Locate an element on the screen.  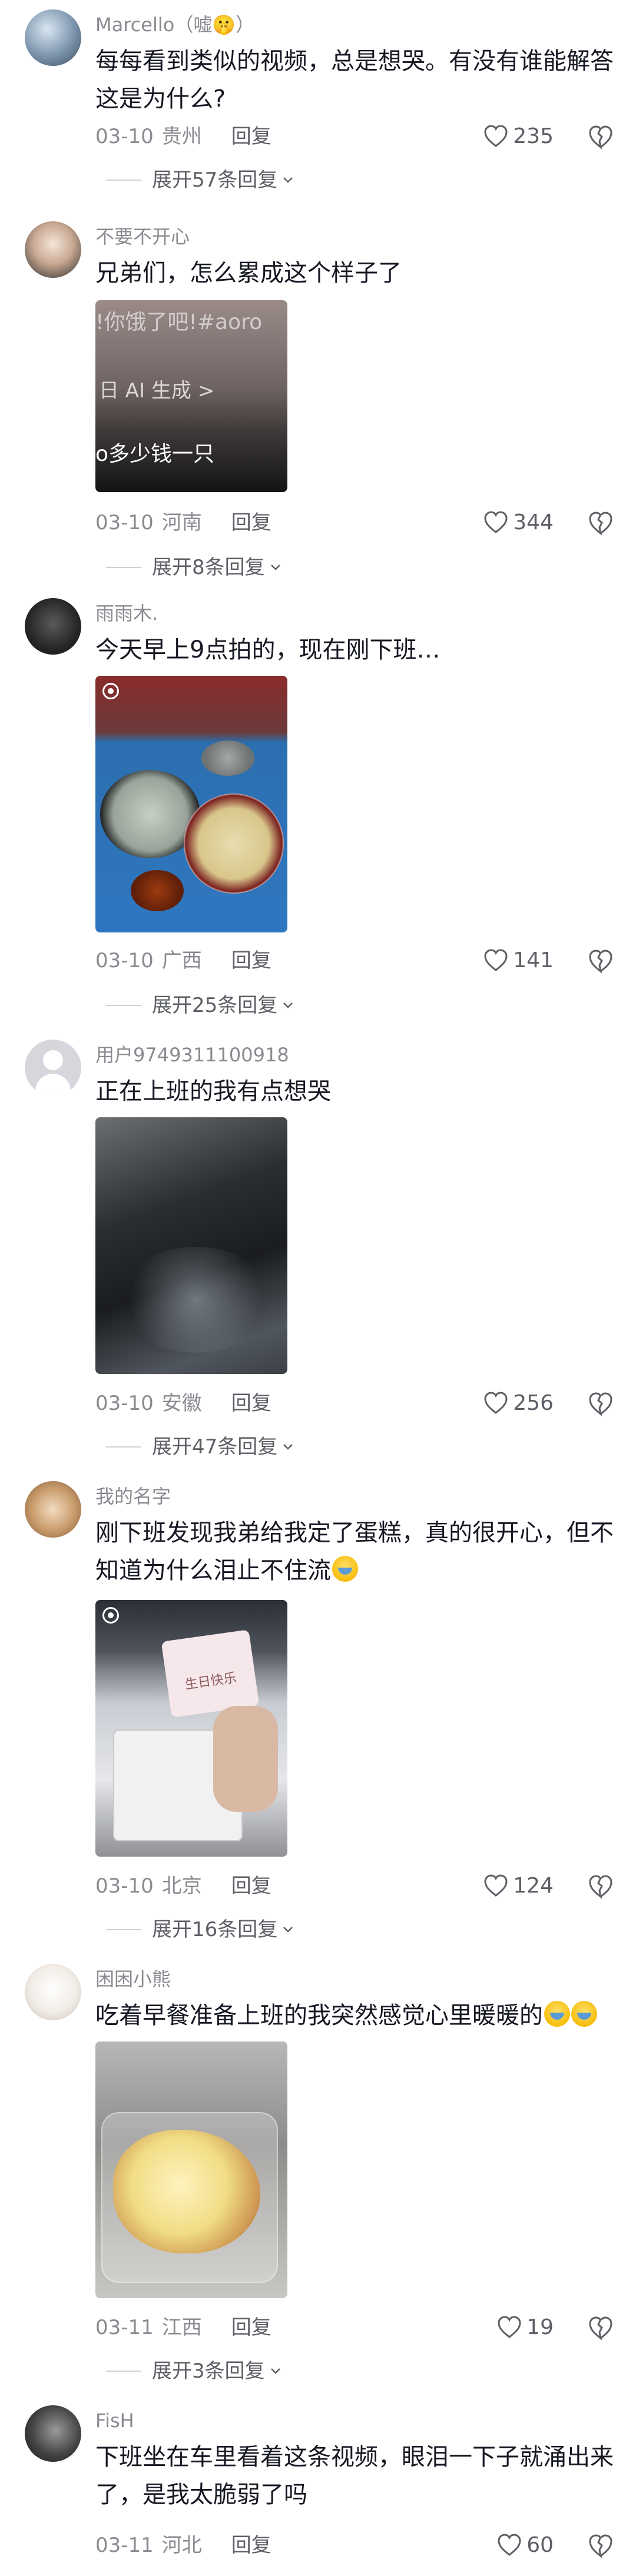
expand-replies-button: 展开3条回复 is located at coordinates (195, 2371).